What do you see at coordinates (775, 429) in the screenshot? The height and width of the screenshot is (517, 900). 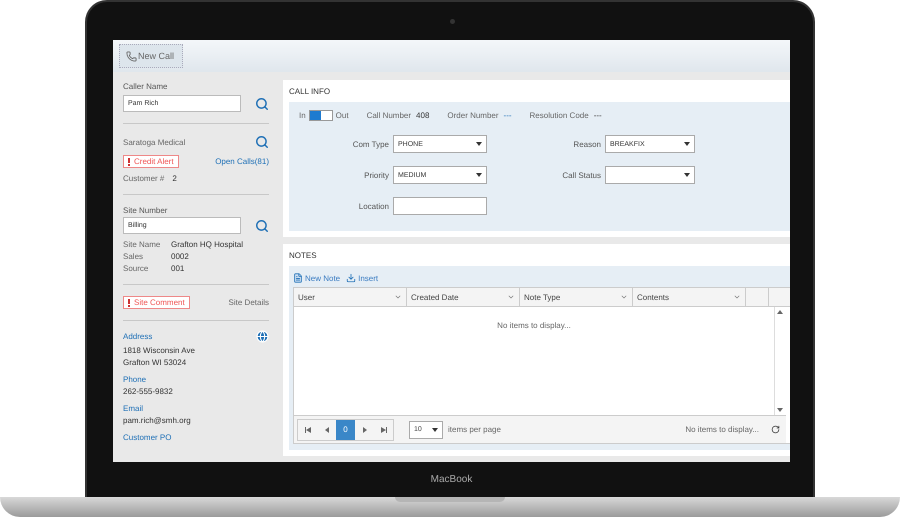 I see `refresh-icon` at bounding box center [775, 429].